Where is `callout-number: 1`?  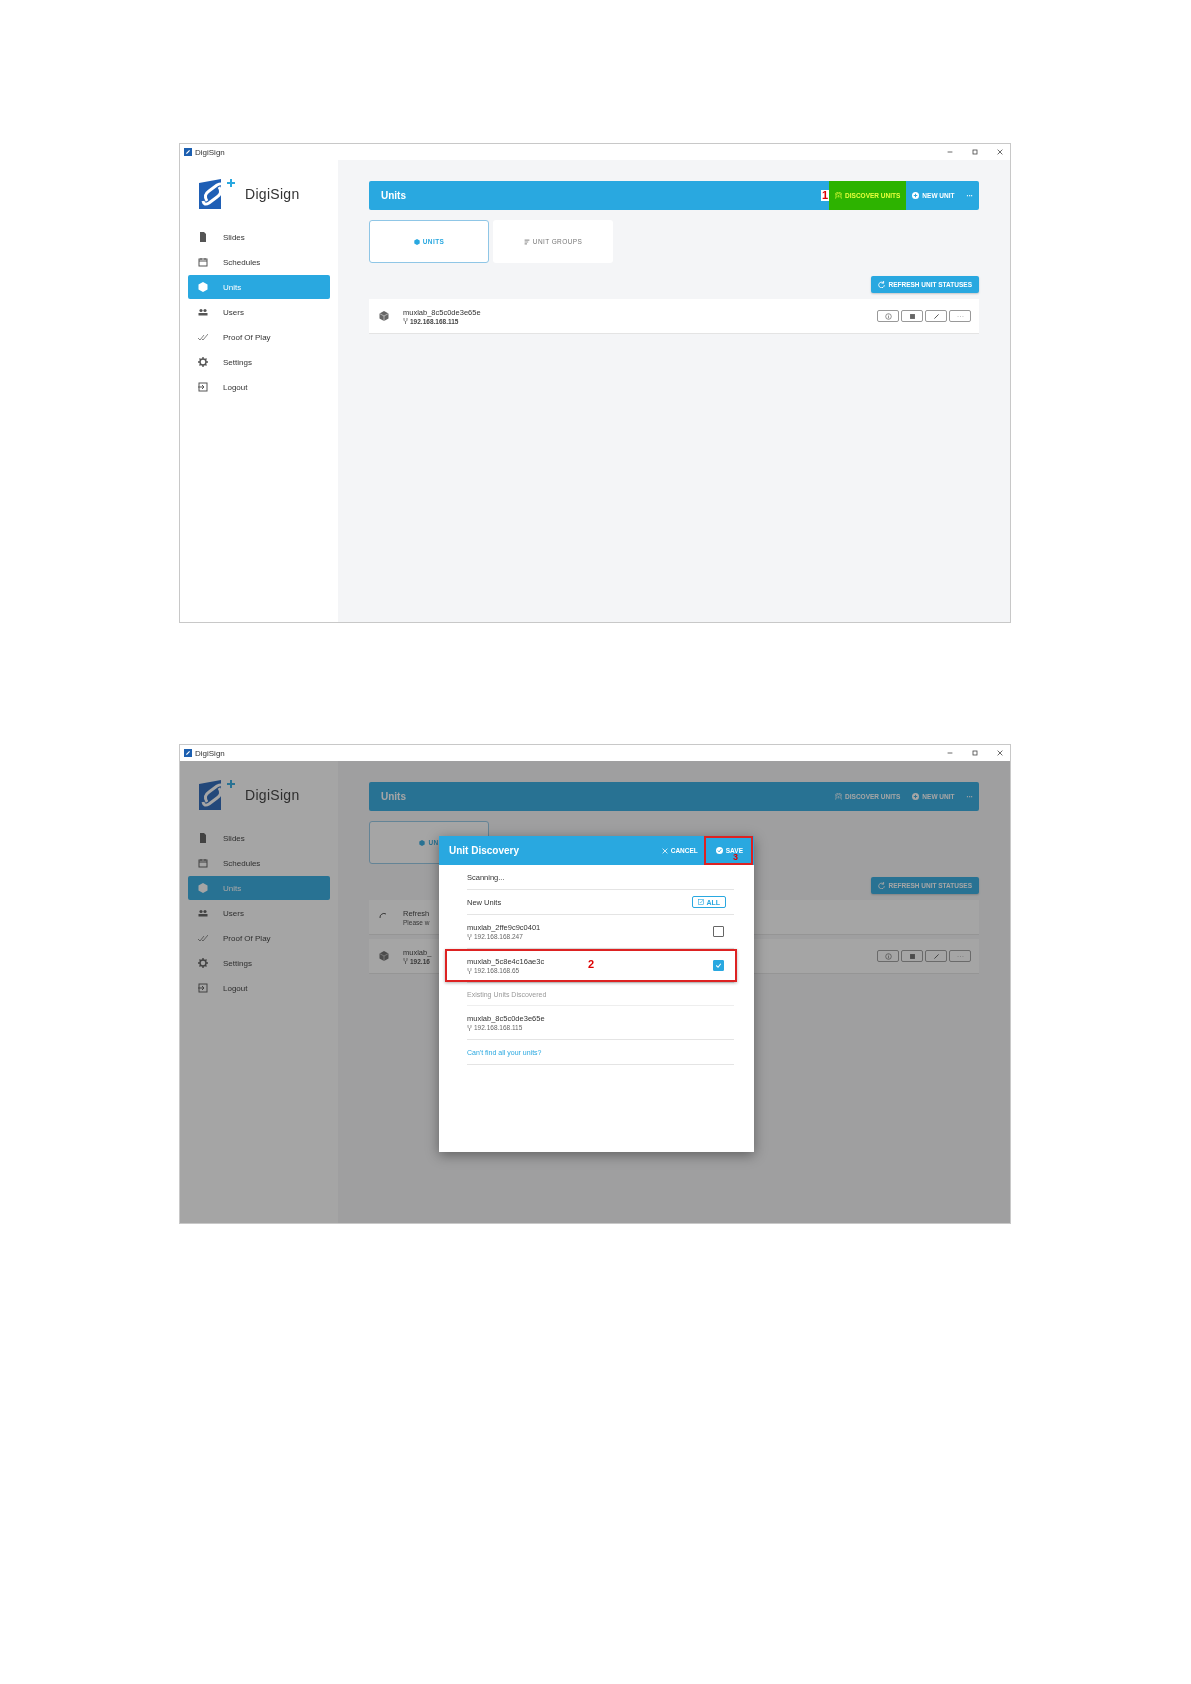 callout-number: 1 is located at coordinates (825, 195).